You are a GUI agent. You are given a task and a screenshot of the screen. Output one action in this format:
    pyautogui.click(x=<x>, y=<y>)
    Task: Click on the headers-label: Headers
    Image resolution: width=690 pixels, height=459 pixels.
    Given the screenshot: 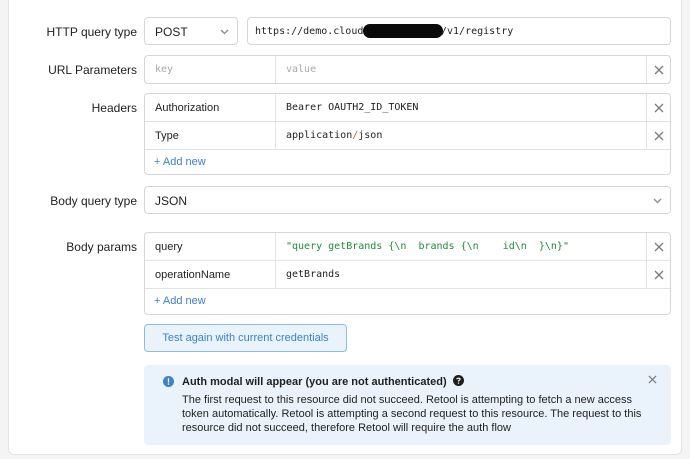 What is the action you would take?
    pyautogui.click(x=114, y=108)
    